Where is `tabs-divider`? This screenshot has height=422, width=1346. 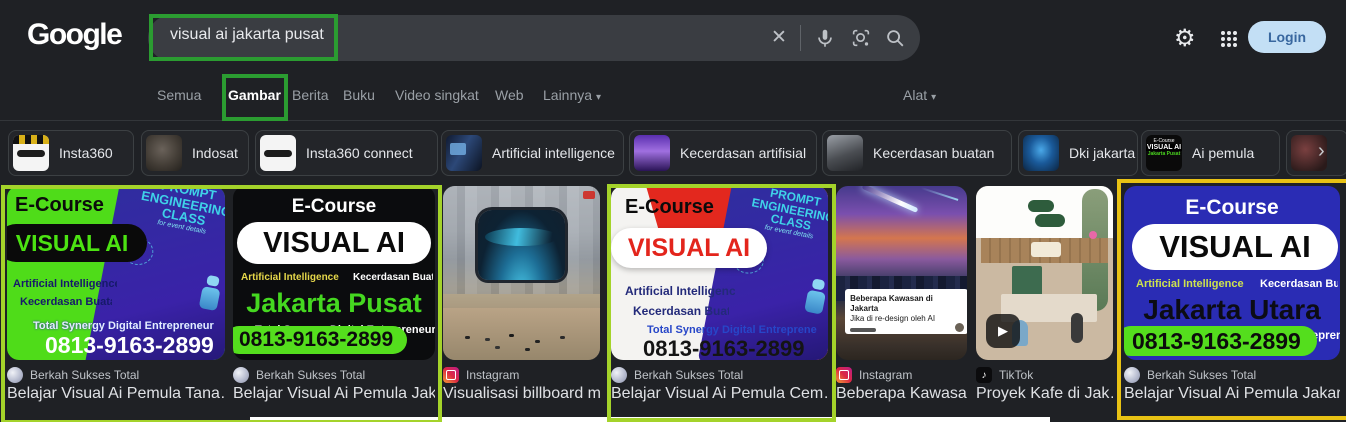
tabs-divider is located at coordinates (673, 120).